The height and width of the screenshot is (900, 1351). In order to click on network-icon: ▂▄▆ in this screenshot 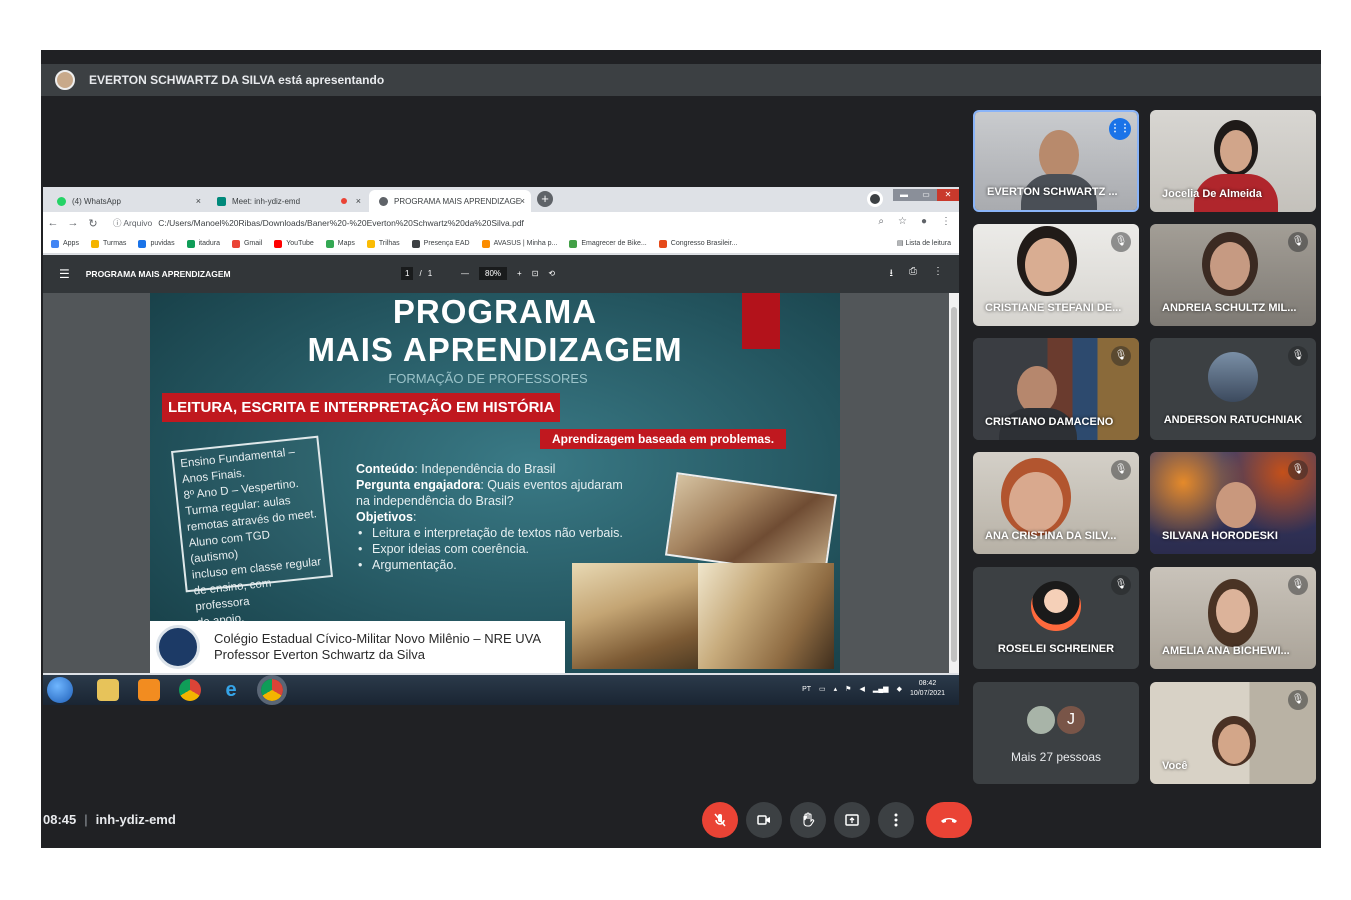, I will do `click(881, 689)`.